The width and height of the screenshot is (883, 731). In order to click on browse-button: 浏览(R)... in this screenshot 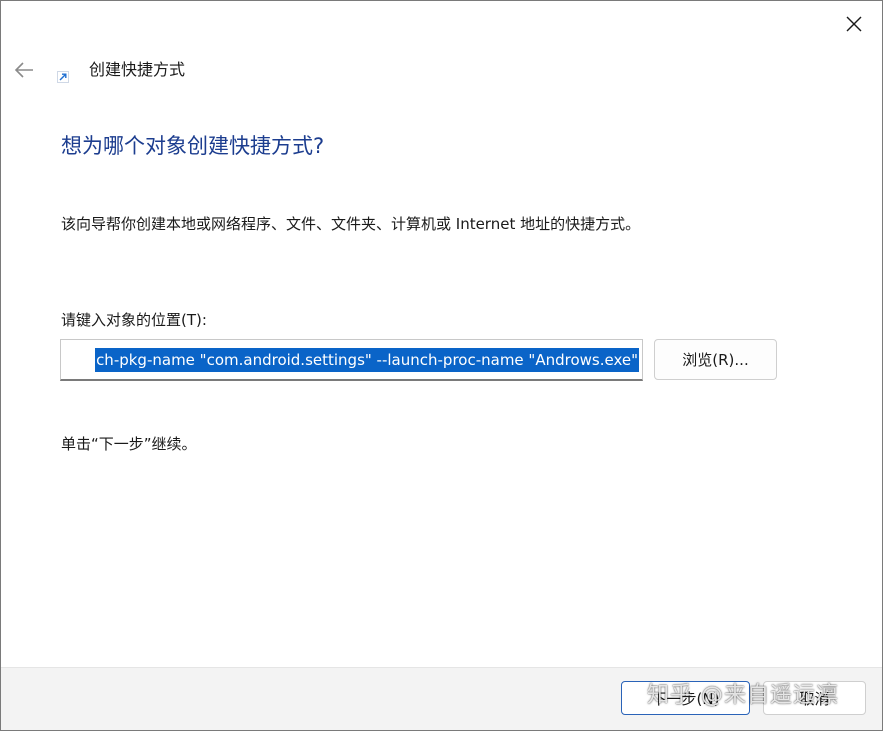, I will do `click(715, 359)`.